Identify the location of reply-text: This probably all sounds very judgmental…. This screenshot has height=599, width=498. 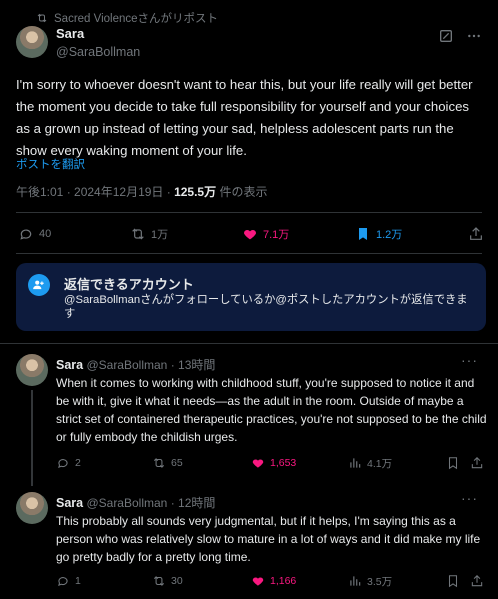
(268, 539).